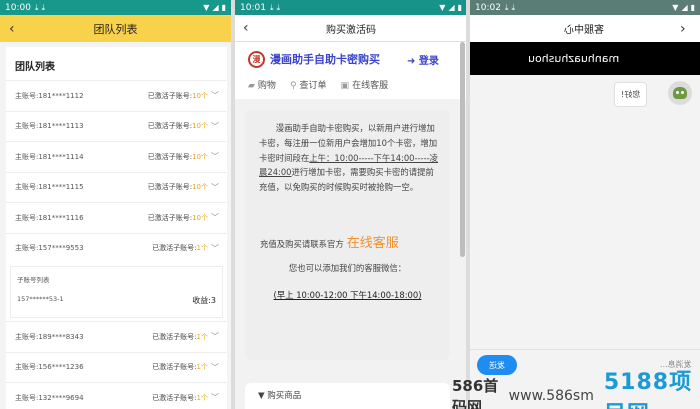  Describe the element at coordinates (370, 86) in the screenshot. I see `tab-label: 在线客服` at that location.